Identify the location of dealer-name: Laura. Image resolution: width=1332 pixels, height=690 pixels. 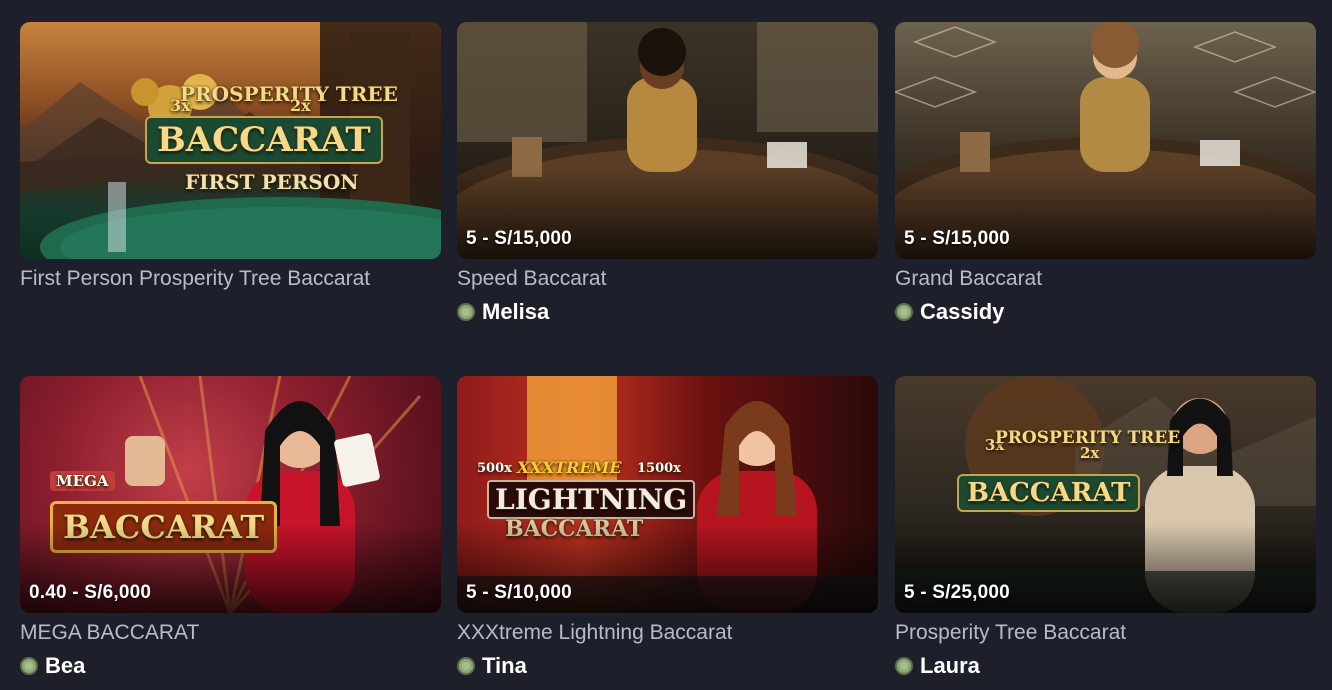
(950, 665).